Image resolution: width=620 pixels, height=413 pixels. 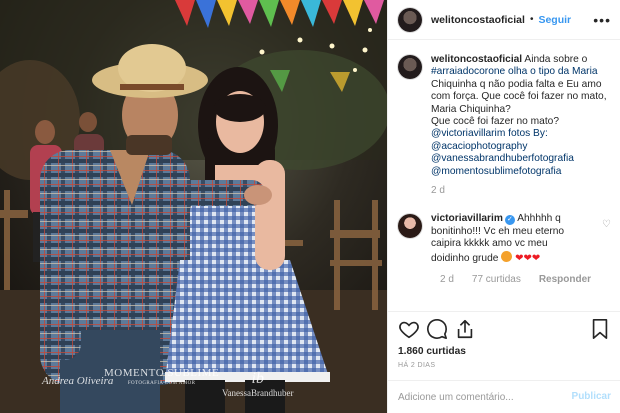 I want to click on comment-line-2: caipira kkkkk amo vc meu, so click(x=489, y=244).